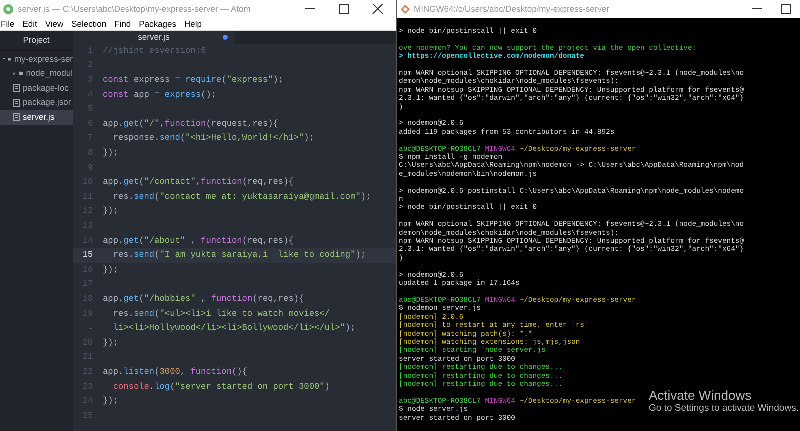 The image size is (800, 431). I want to click on code-line: console.log("server started on port 3000"), so click(221, 387).